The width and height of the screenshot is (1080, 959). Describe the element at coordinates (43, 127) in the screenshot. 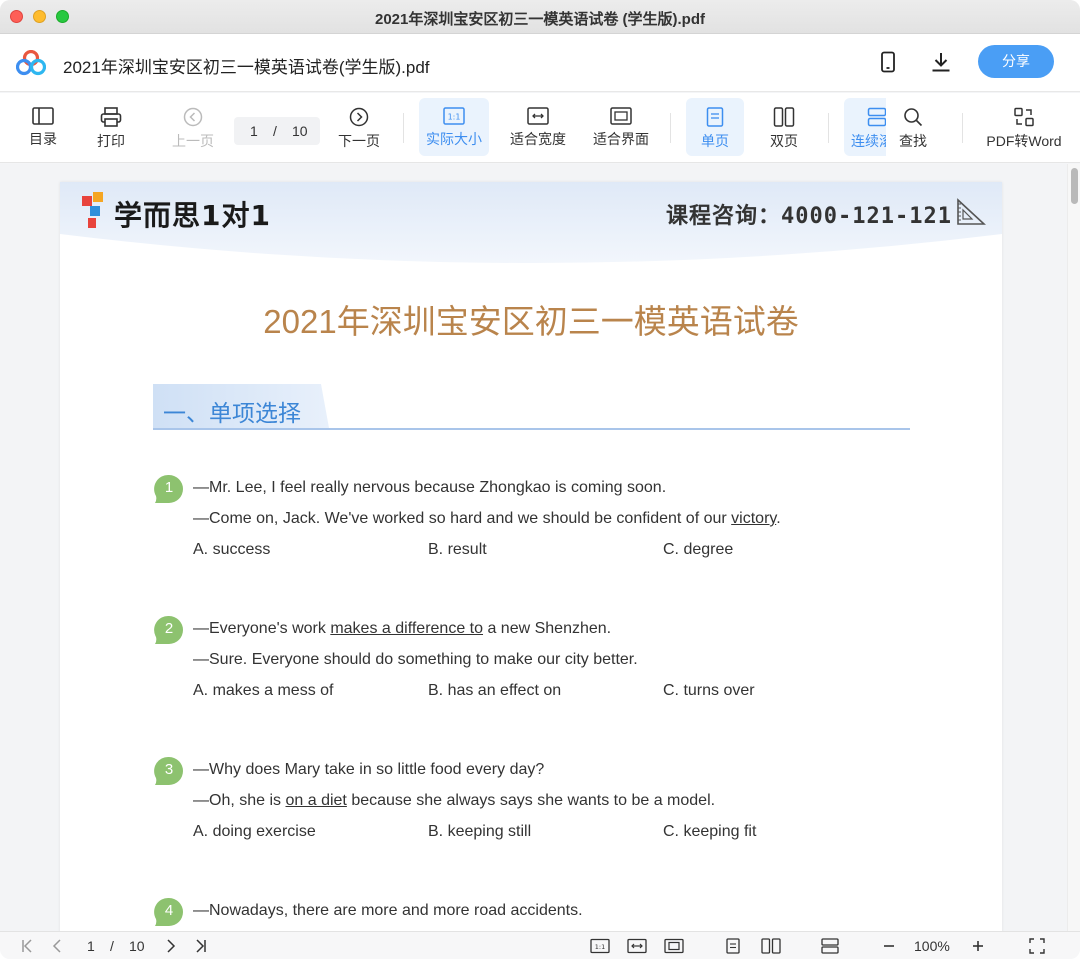

I see `toc-button: 目录` at that location.